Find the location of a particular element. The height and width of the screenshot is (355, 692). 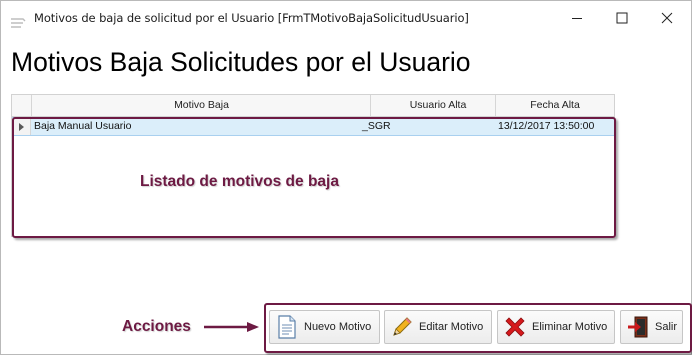

eliminar-motivo-button: Eliminar Motivo is located at coordinates (556, 327).